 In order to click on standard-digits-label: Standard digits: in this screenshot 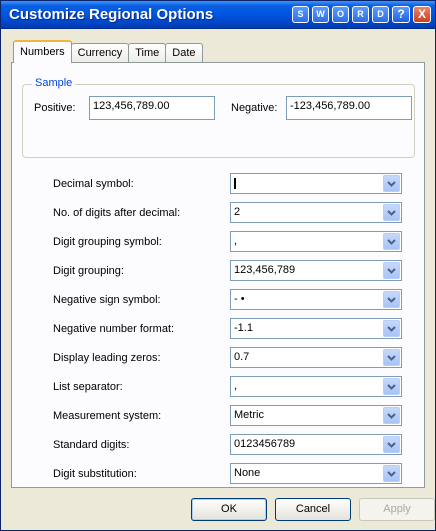, I will do `click(91, 445)`.